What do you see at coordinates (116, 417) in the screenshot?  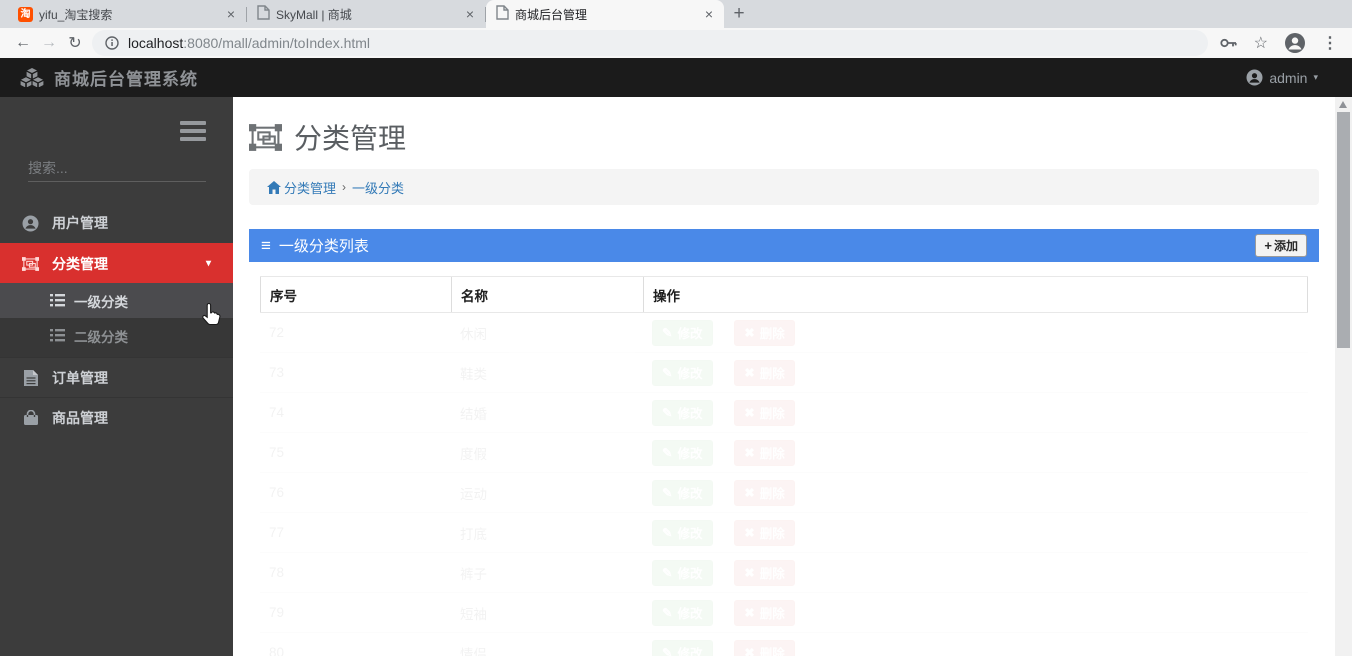 I see `sidebar-item-products: 商品管理` at bounding box center [116, 417].